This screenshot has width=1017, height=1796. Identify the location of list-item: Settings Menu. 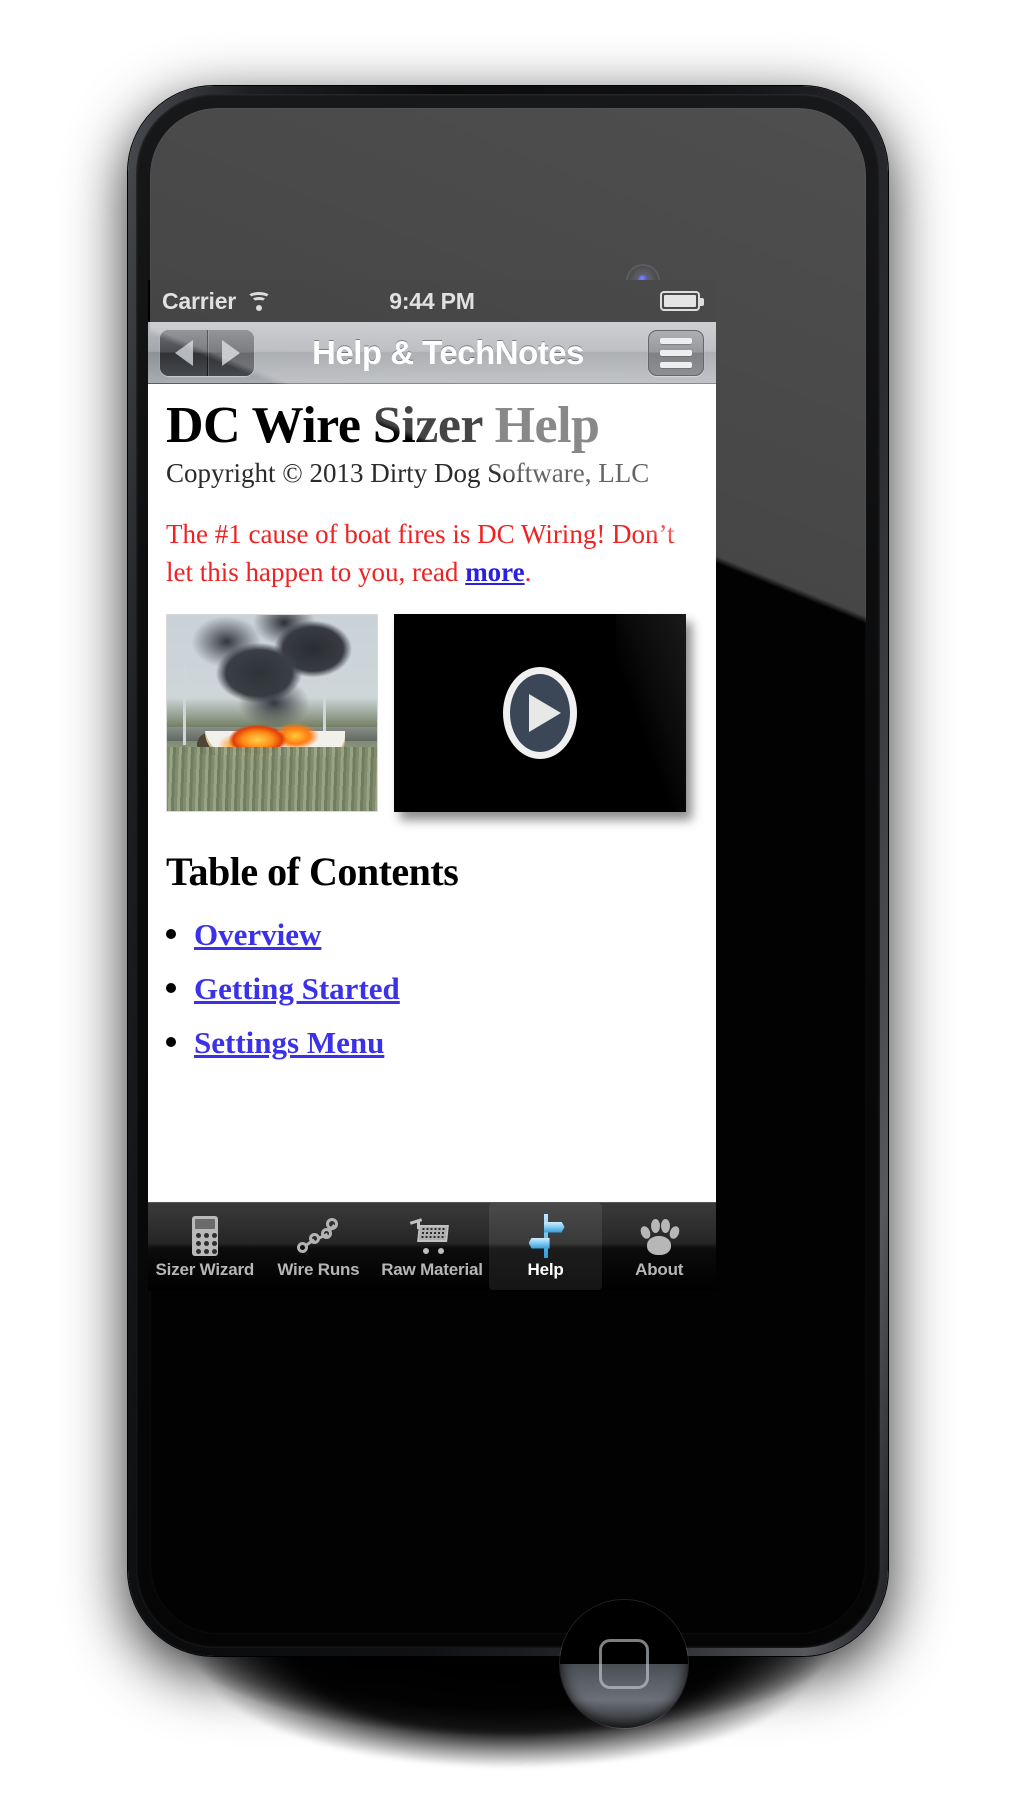
(432, 1043).